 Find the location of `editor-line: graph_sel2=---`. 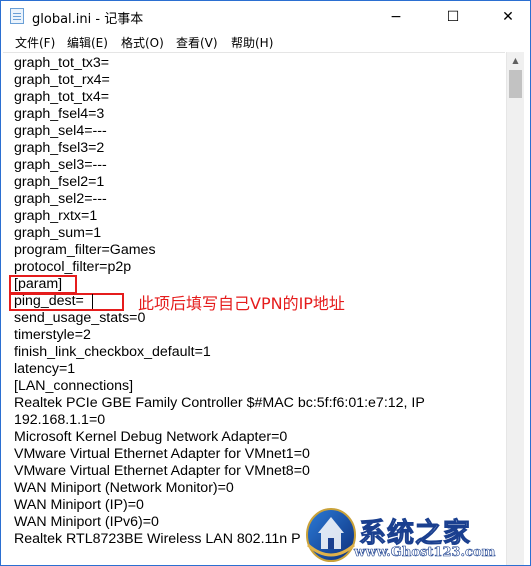

editor-line: graph_sel2=--- is located at coordinates (60, 199).